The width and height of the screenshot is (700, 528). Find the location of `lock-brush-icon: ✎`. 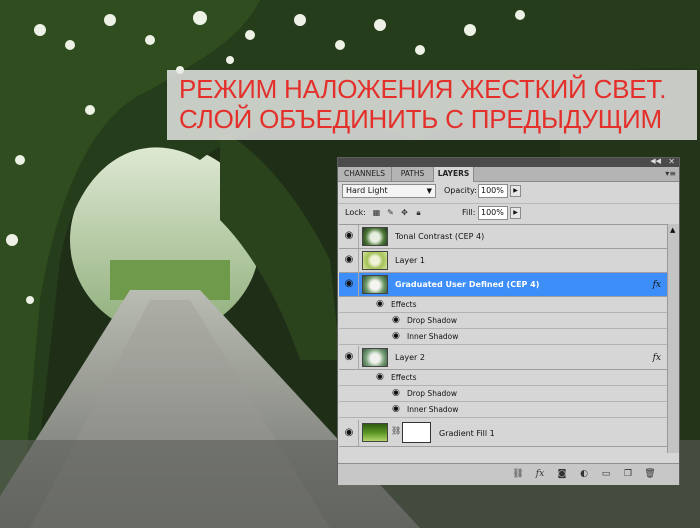

lock-brush-icon: ✎ is located at coordinates (390, 212).